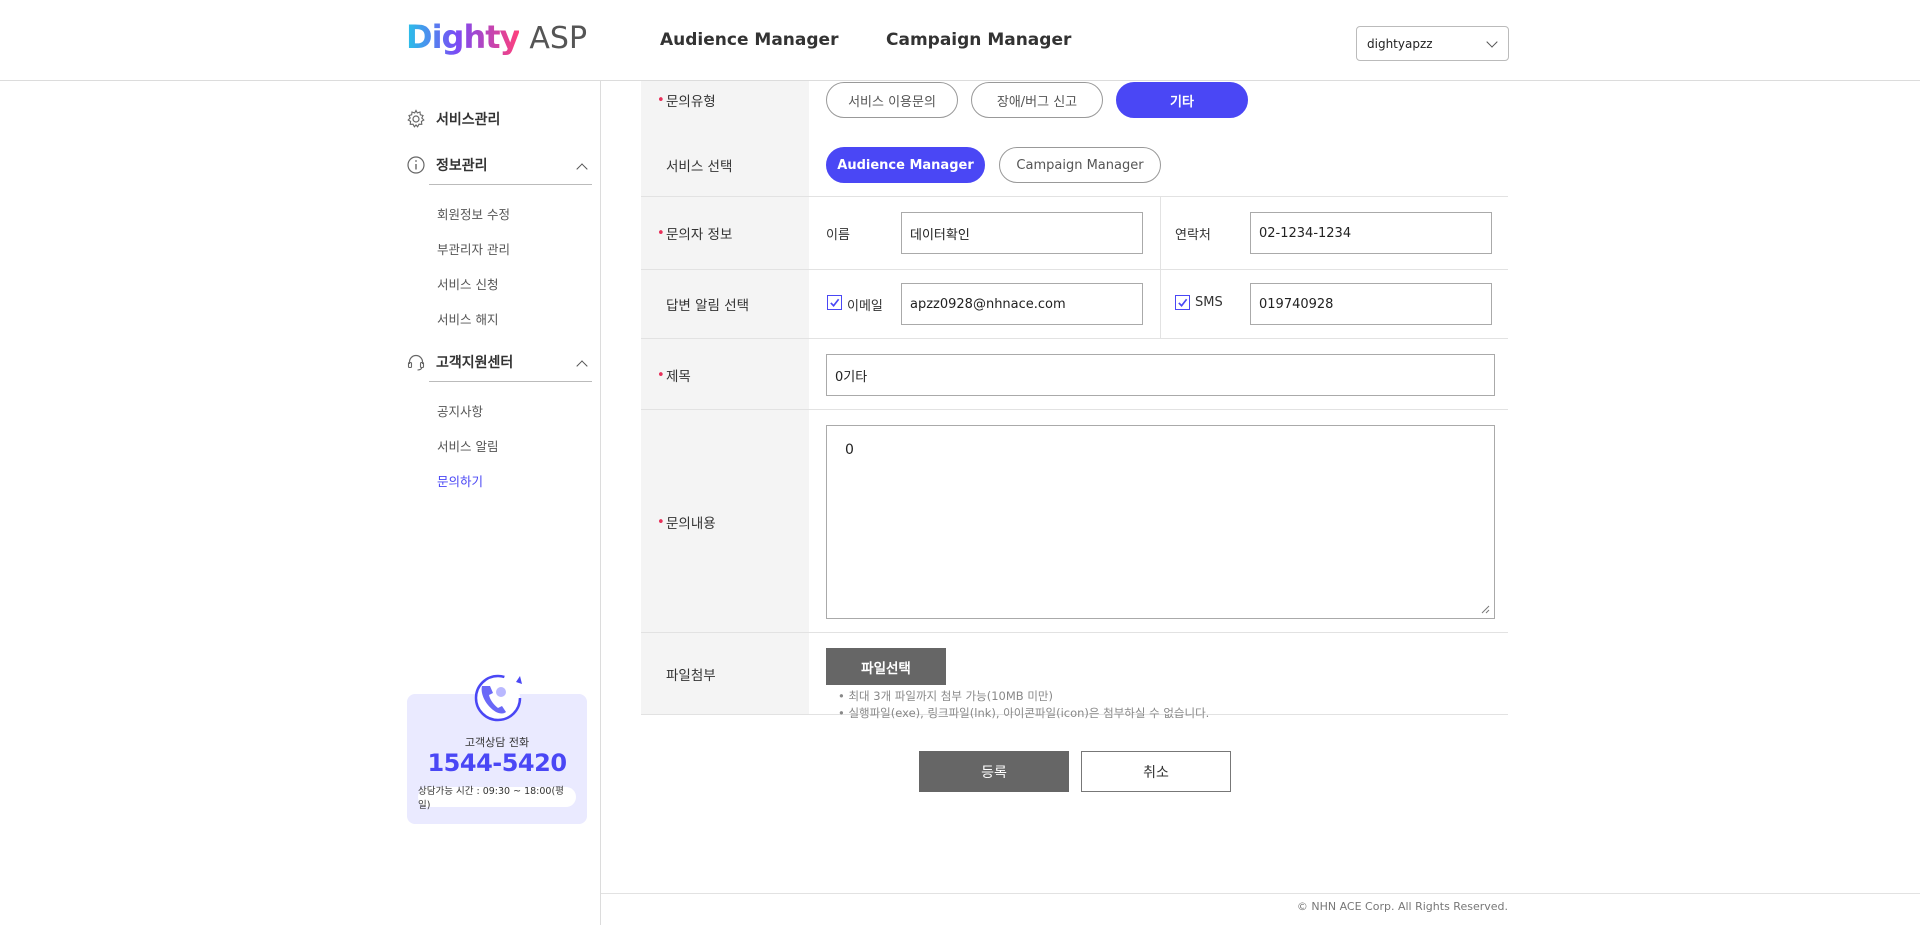  Describe the element at coordinates (1193, 235) in the screenshot. I see `contact-label: 연락처` at that location.